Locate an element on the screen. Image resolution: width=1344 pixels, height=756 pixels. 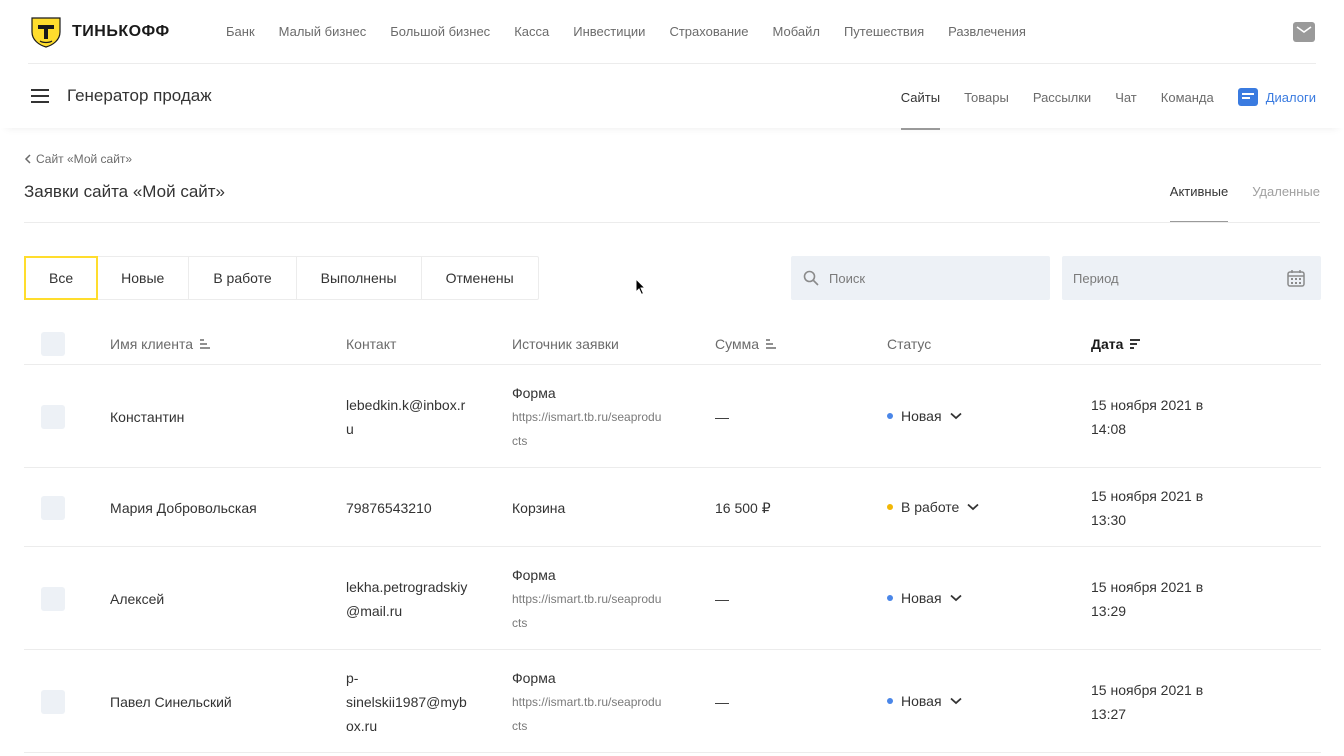
product-nav-item: Рассылки is located at coordinates (1062, 97).